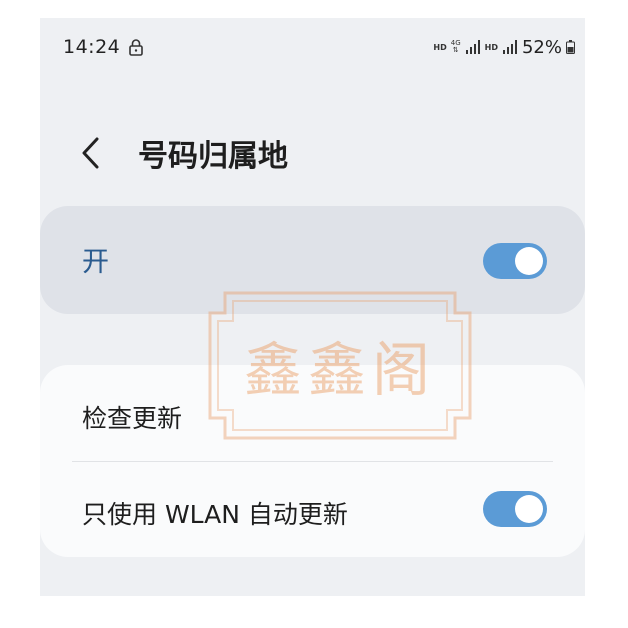 Image resolution: width=628 pixels, height=628 pixels. I want to click on status-time: 14:24, so click(92, 47).